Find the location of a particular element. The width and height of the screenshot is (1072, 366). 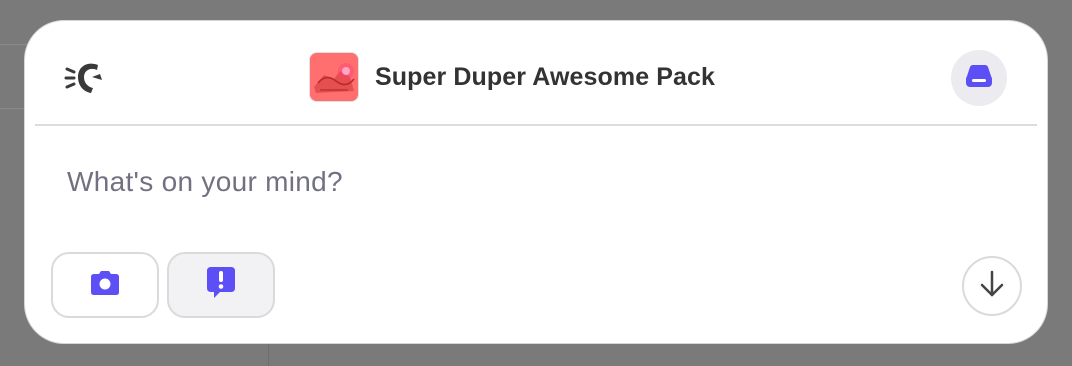

add-photo-button is located at coordinates (105, 285).